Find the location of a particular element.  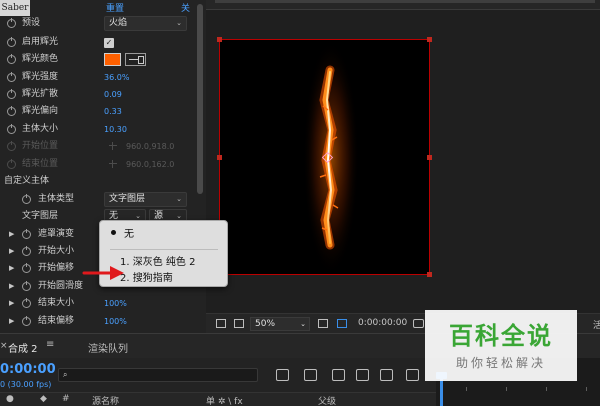

end-position-row: 结束位置 960.0,162.0 is located at coordinates (103, 164).